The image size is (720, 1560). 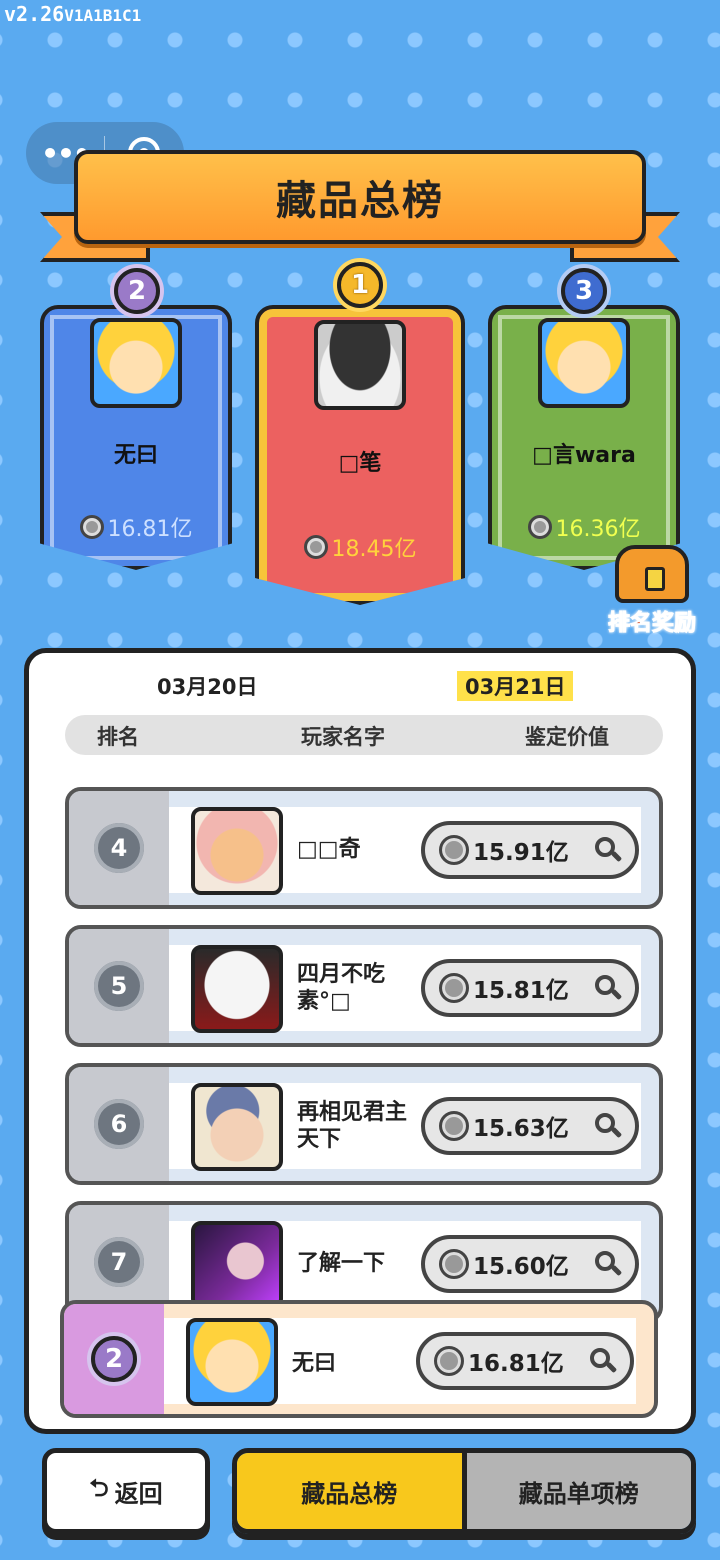 I want to click on table-header: 排名 玩家名字 鉴定价值, so click(x=364, y=735).